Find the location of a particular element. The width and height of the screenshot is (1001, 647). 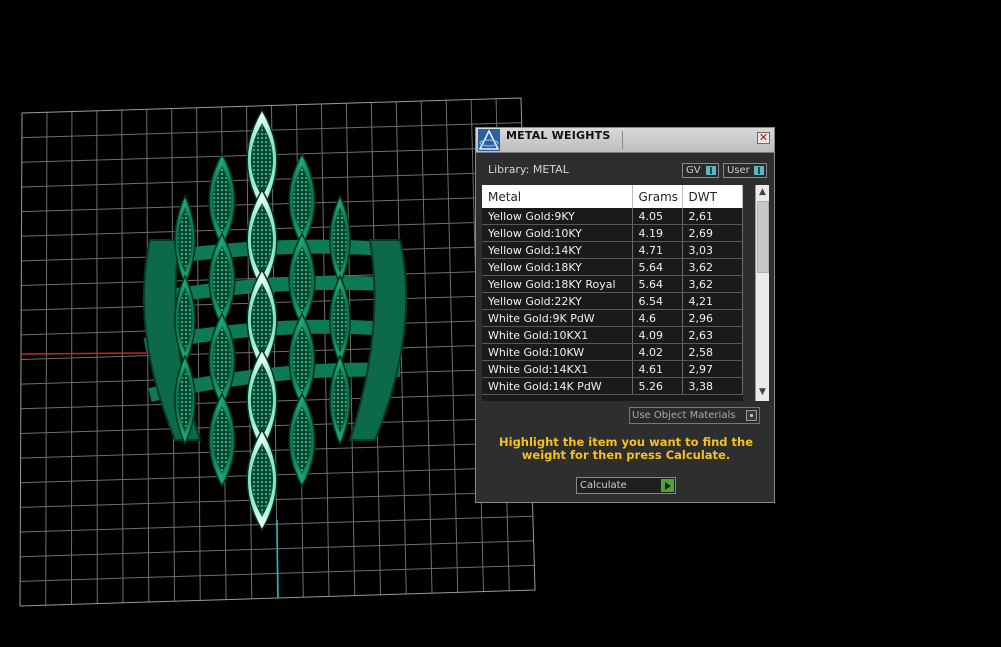

cell-metal: White Gold:10KW is located at coordinates (557, 352).